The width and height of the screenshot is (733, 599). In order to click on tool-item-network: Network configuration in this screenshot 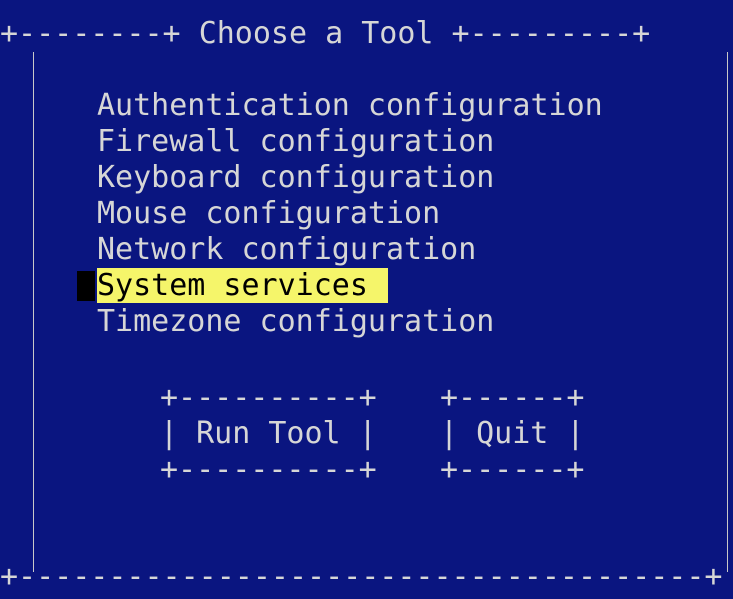, I will do `click(350, 250)`.